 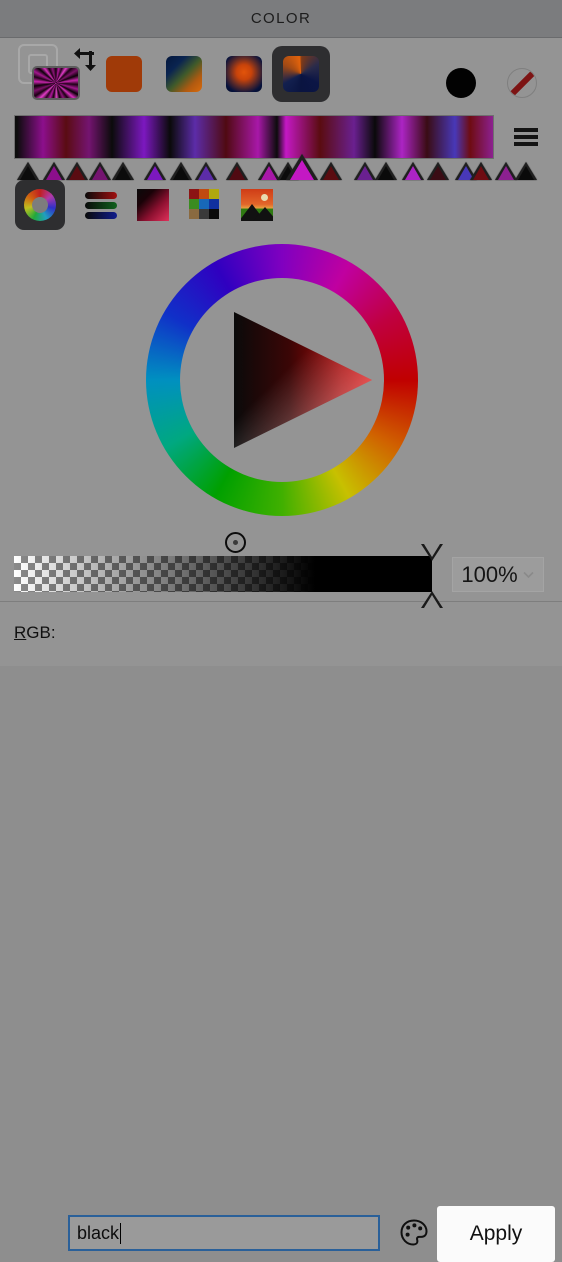 What do you see at coordinates (528, 574) in the screenshot?
I see `chevron-down-icon` at bounding box center [528, 574].